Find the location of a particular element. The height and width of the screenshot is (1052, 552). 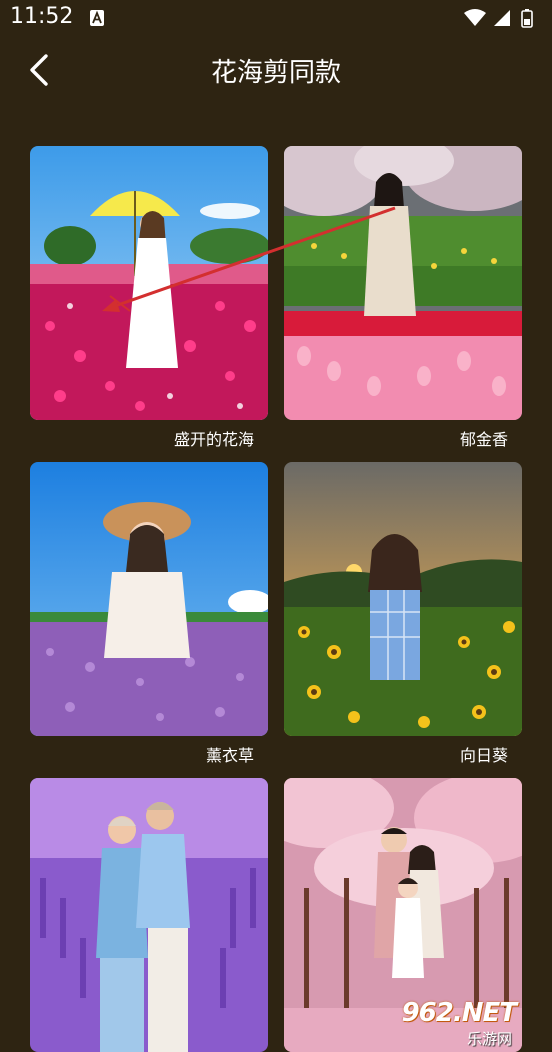

template-label: 盛开的花海 is located at coordinates (213, 439).